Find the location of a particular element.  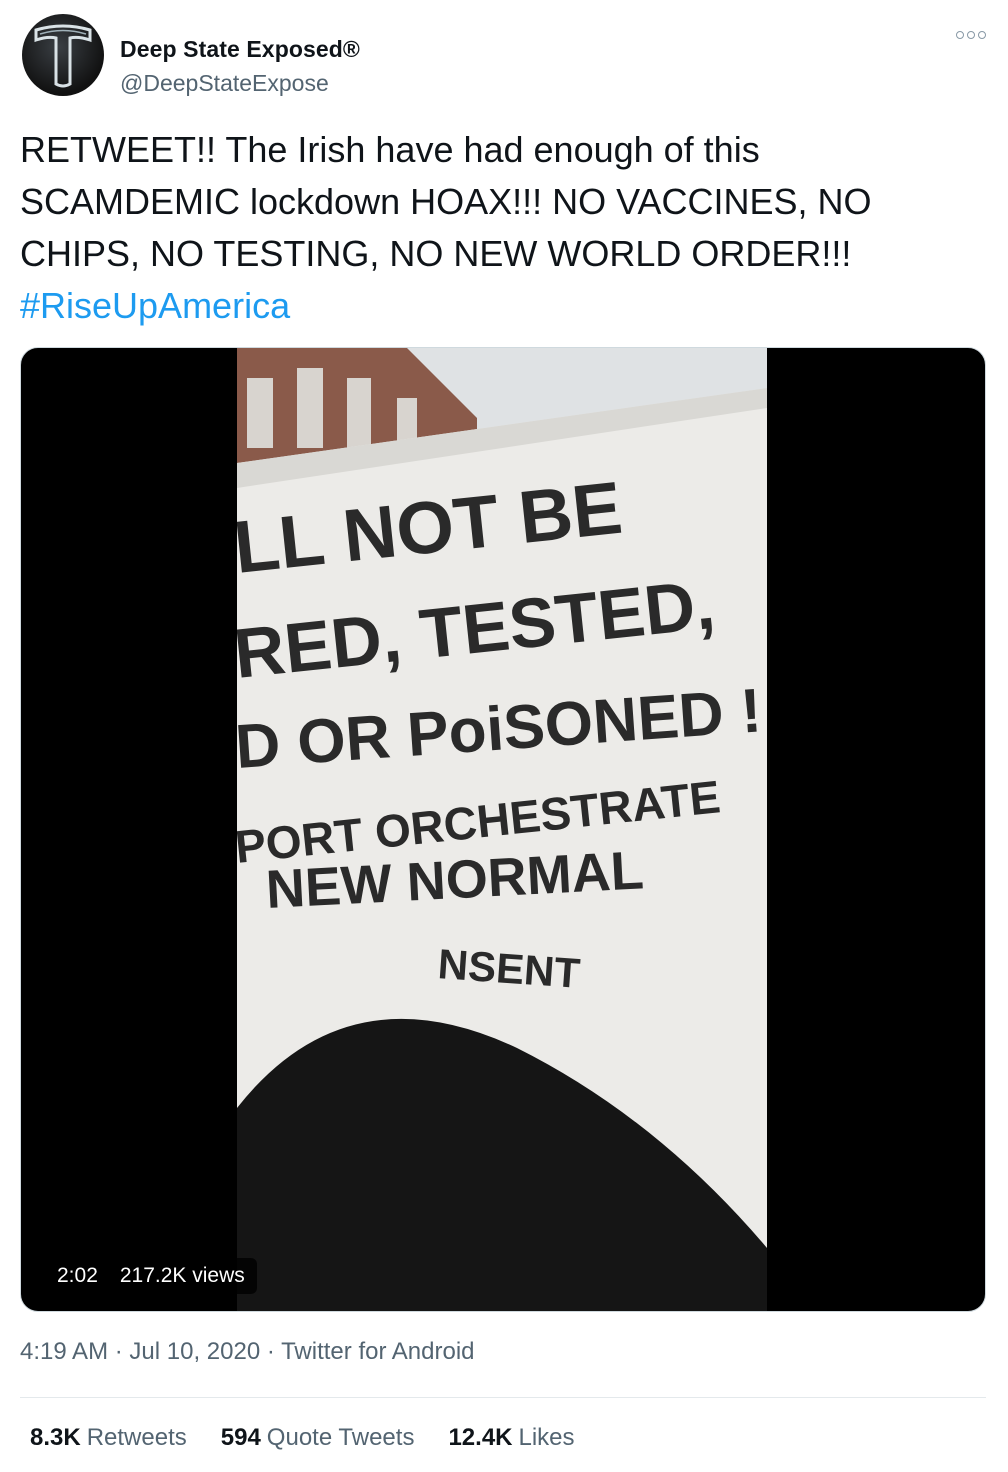

likes-stat: 12.4K Likes is located at coordinates (511, 1438).